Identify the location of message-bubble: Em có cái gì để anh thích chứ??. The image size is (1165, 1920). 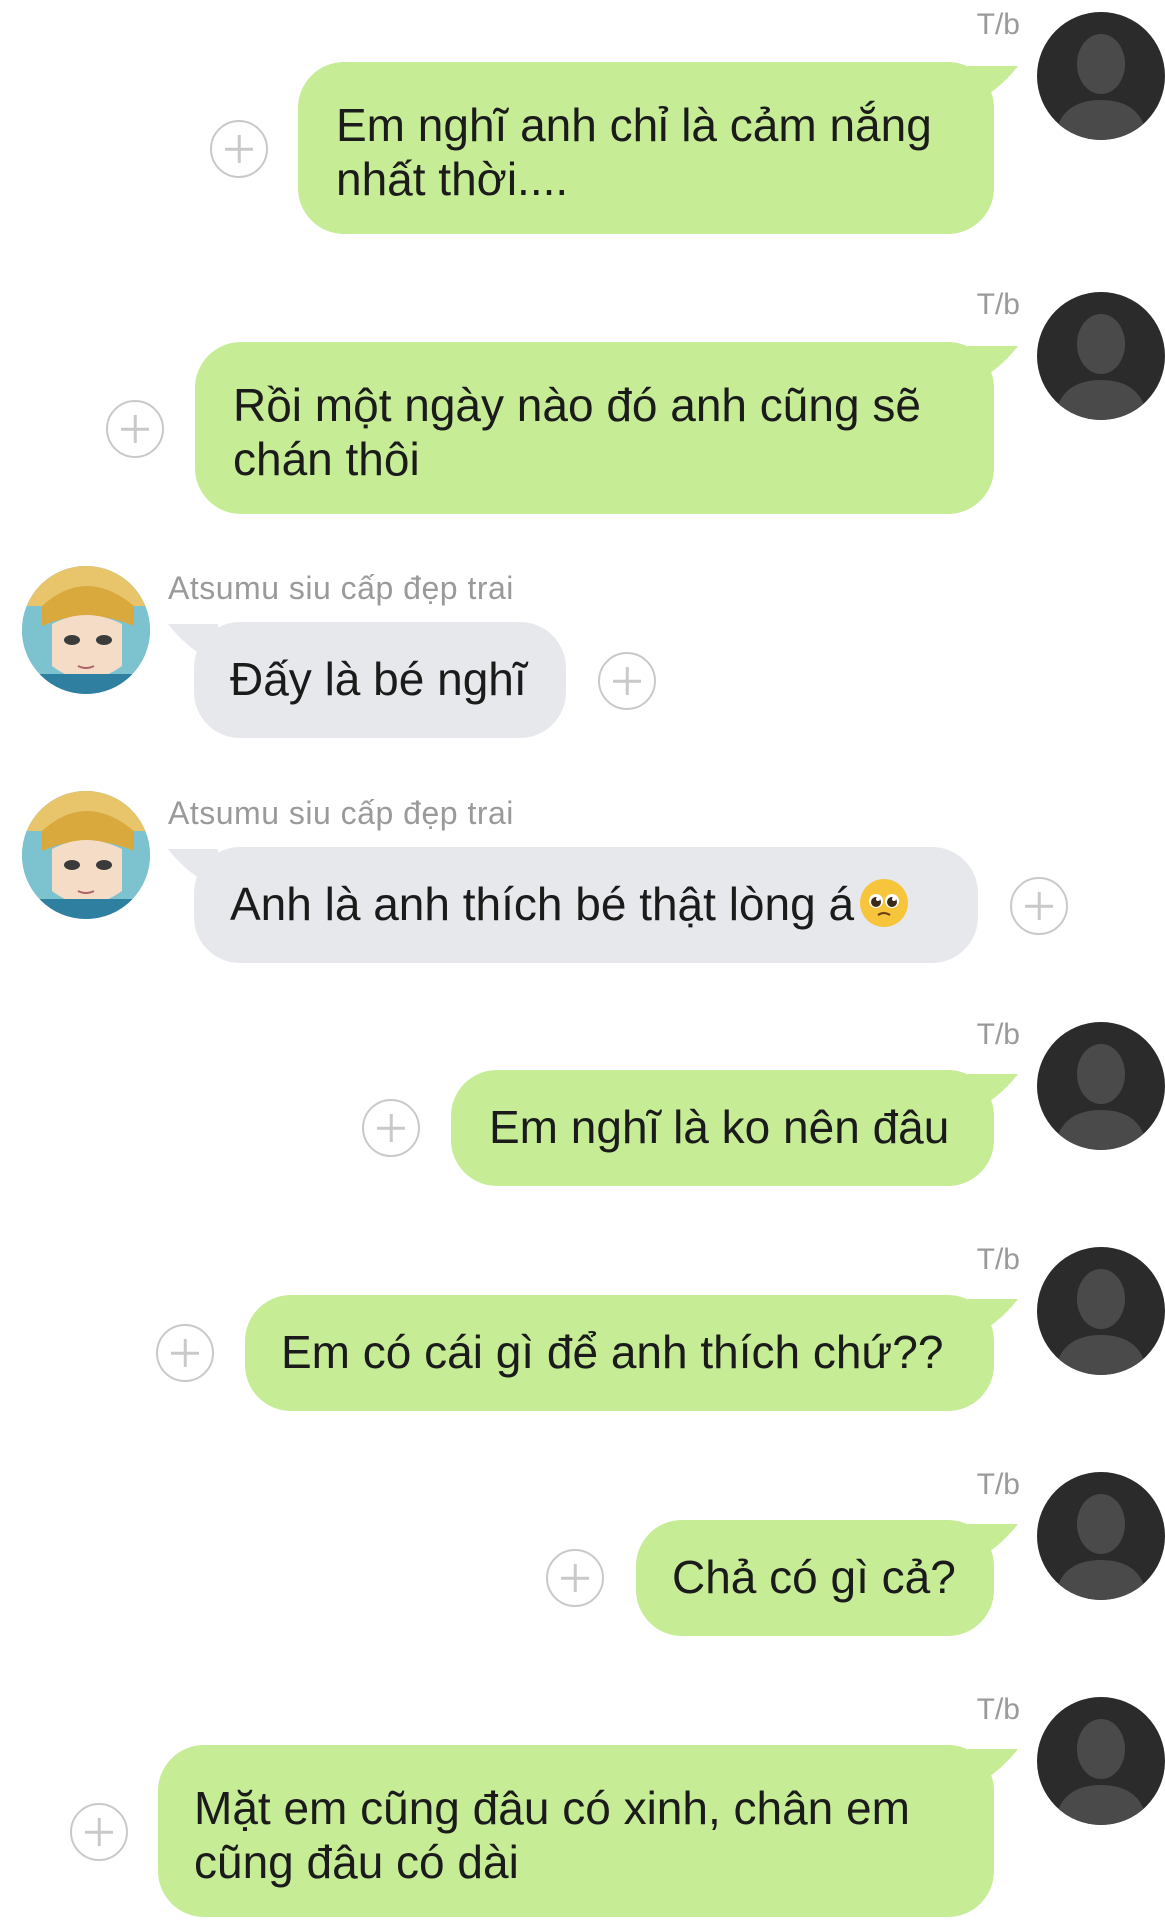
(619, 1353).